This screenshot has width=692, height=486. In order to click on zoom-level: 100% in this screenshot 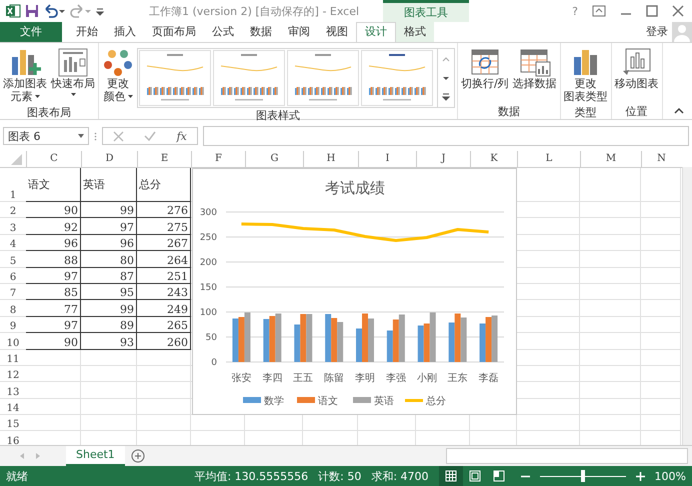, I will do `click(670, 476)`.